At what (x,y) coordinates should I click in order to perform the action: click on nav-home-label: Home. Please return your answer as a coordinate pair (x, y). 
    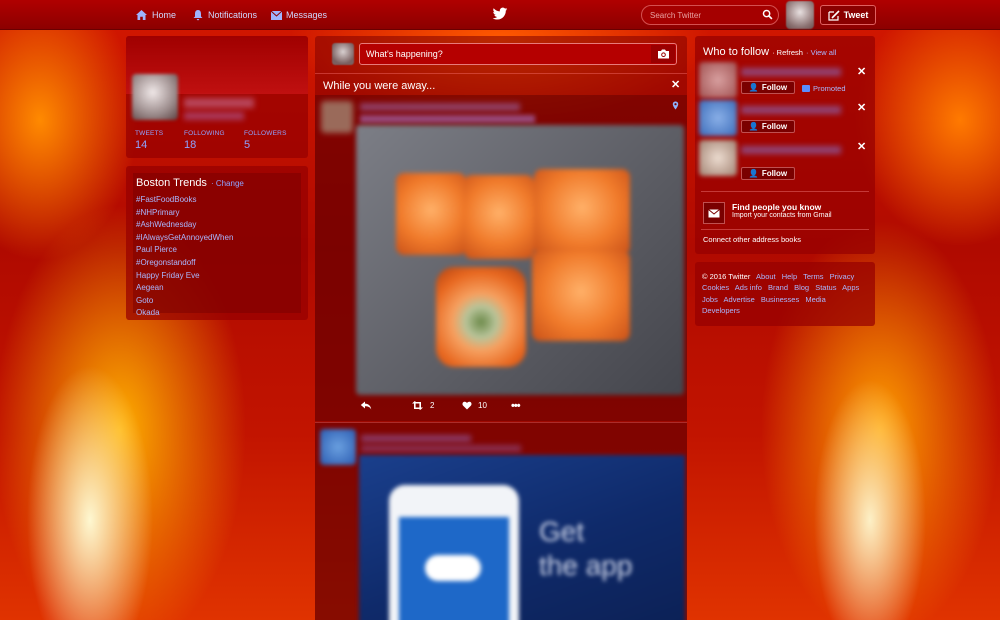
    Looking at the image, I should click on (164, 15).